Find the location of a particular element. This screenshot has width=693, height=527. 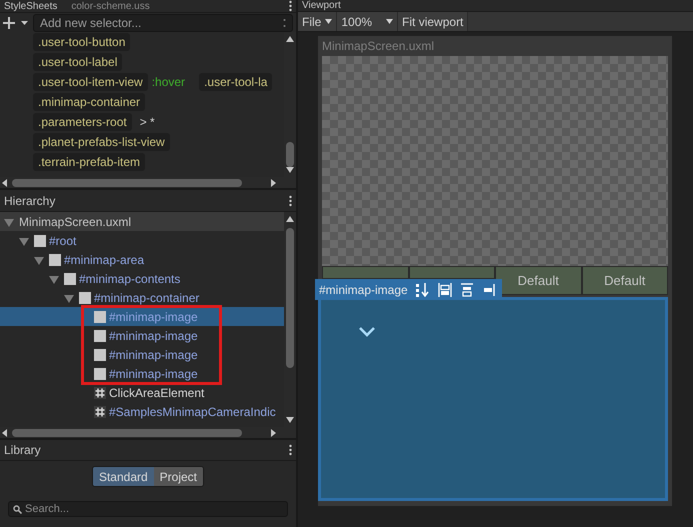

stretch-icon is located at coordinates (445, 289).